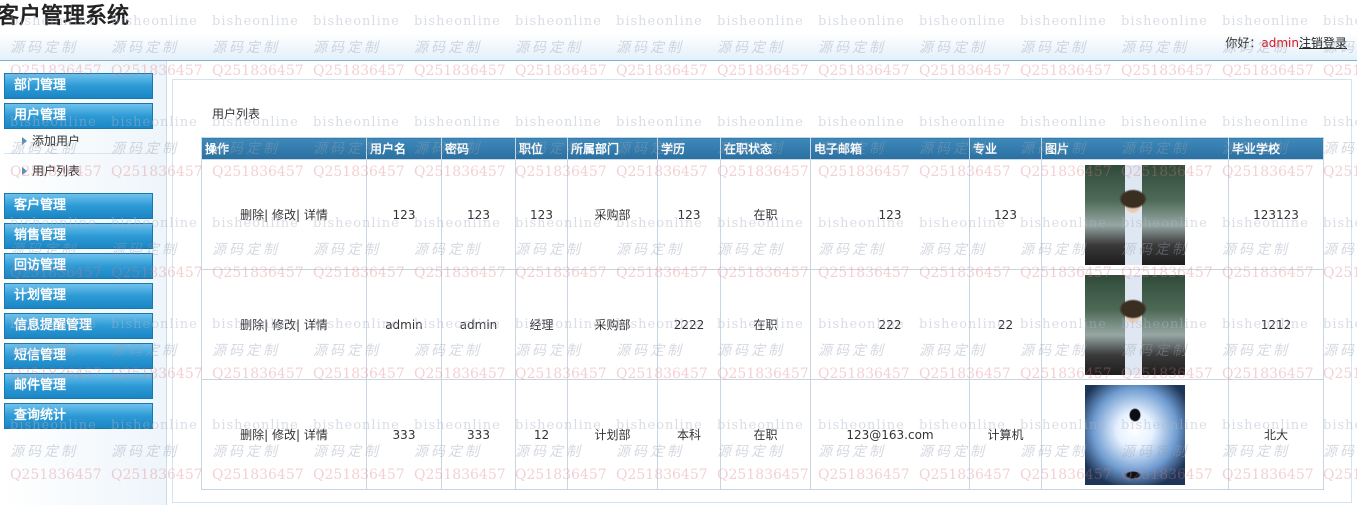  I want to click on column-header: 密码, so click(478, 148).